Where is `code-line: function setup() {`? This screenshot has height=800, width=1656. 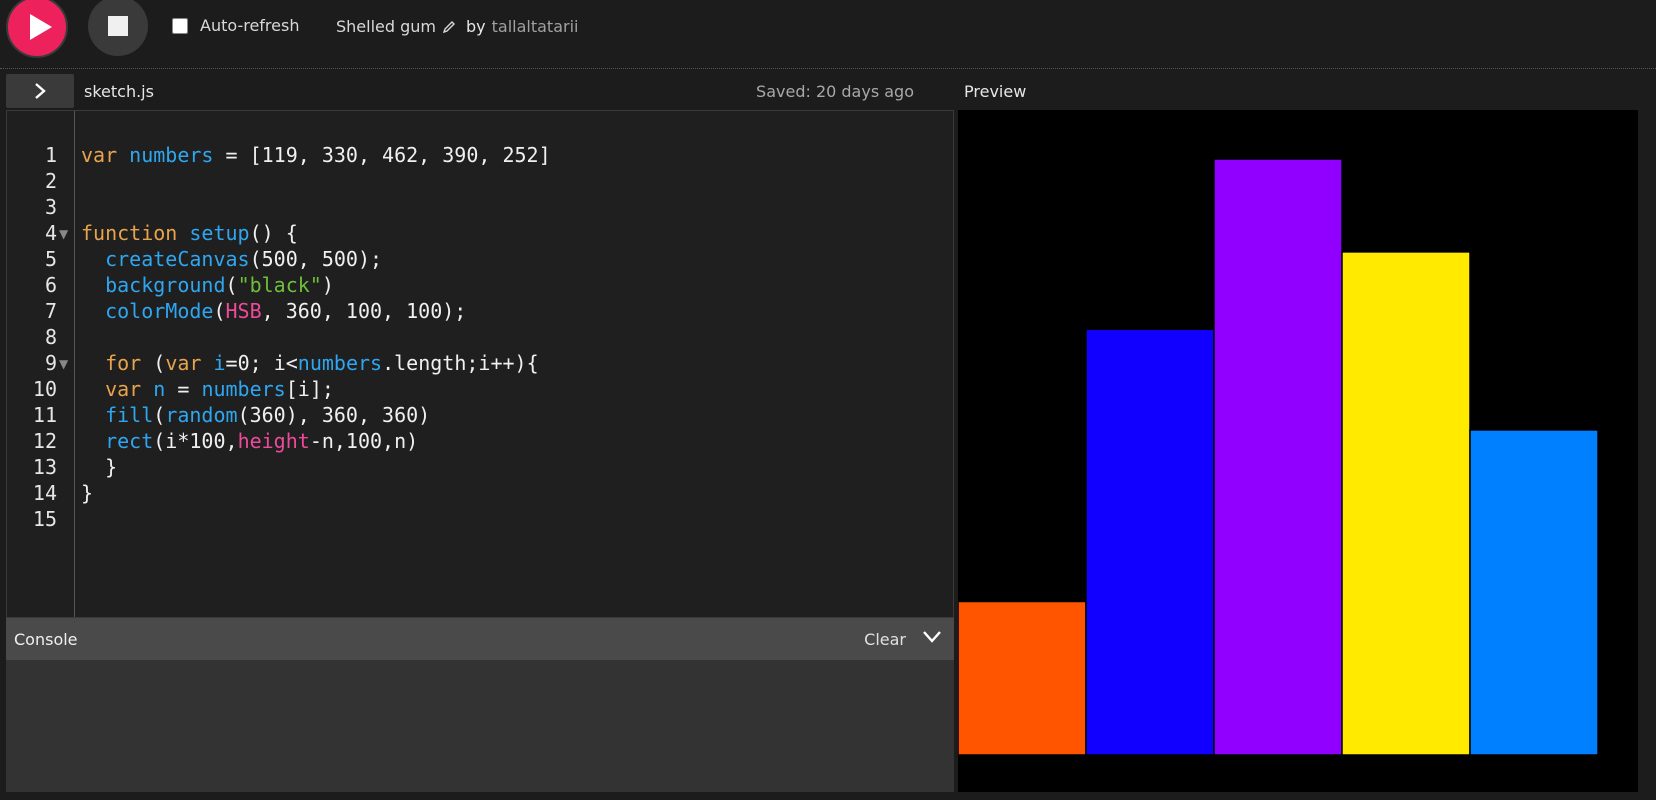 code-line: function setup() { is located at coordinates (189, 233).